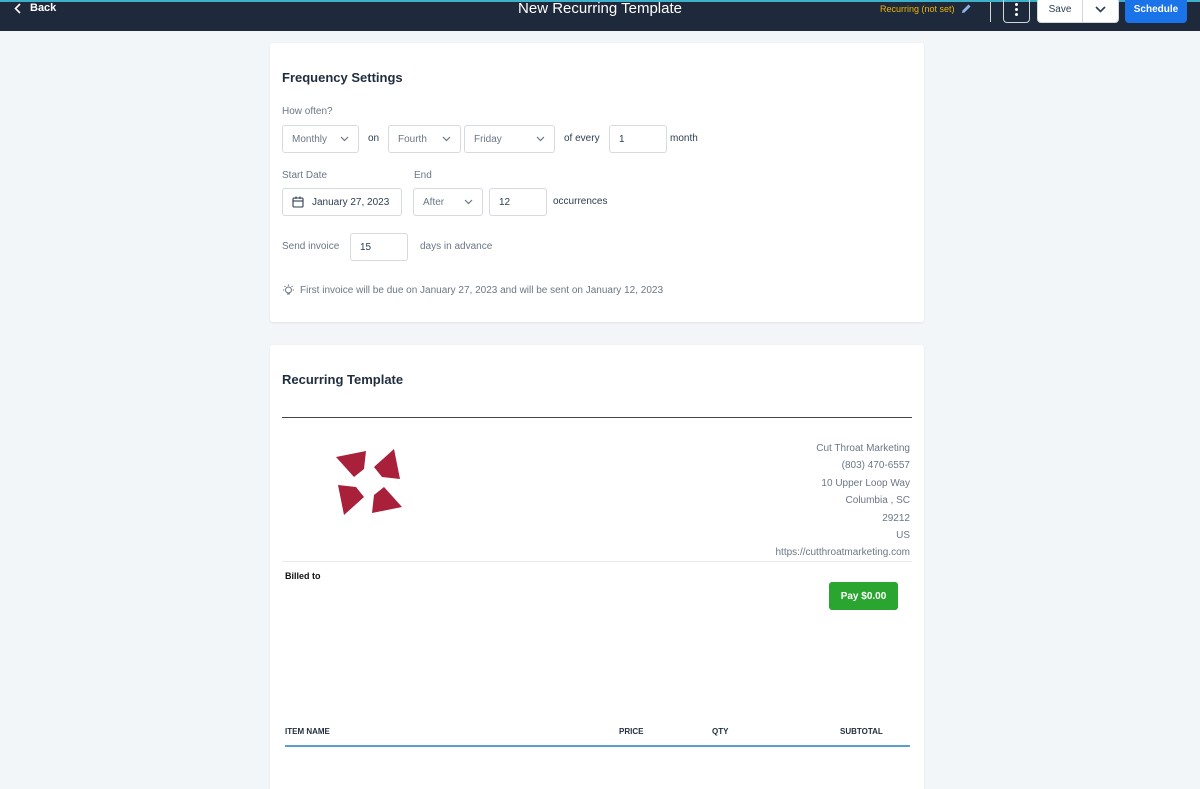  Describe the element at coordinates (638, 139) in the screenshot. I see `every-count-input: 1` at that location.